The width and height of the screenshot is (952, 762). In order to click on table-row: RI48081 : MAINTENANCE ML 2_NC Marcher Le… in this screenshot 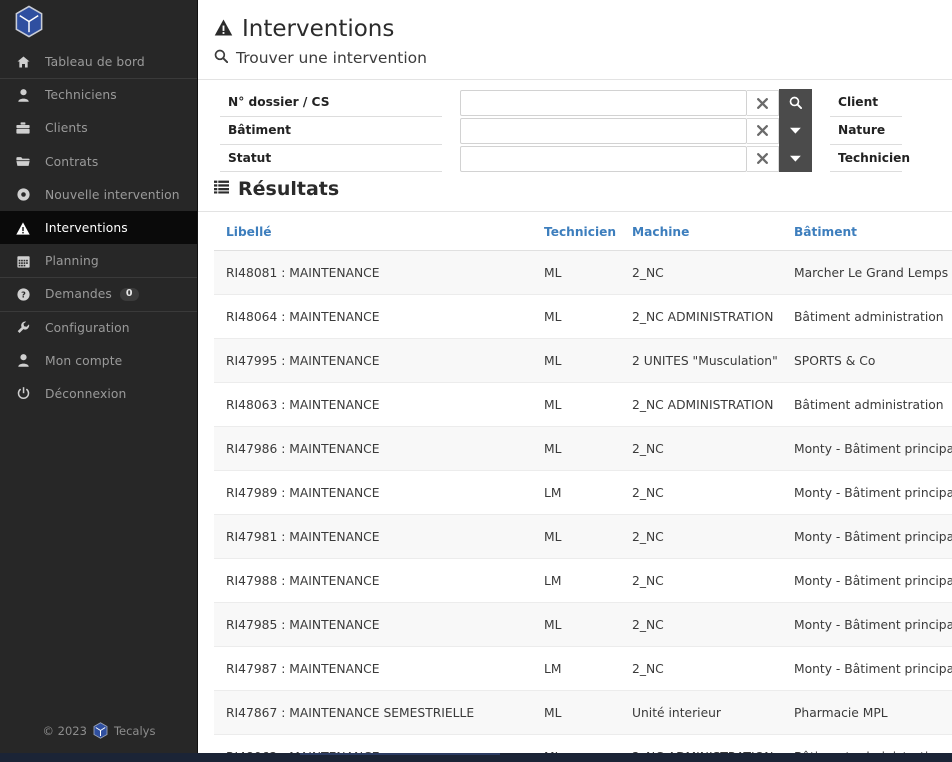, I will do `click(583, 273)`.